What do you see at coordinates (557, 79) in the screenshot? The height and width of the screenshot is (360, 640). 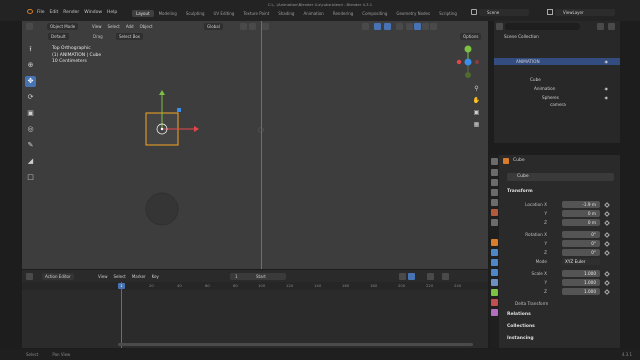 I see `outliner-row: Cube` at bounding box center [557, 79].